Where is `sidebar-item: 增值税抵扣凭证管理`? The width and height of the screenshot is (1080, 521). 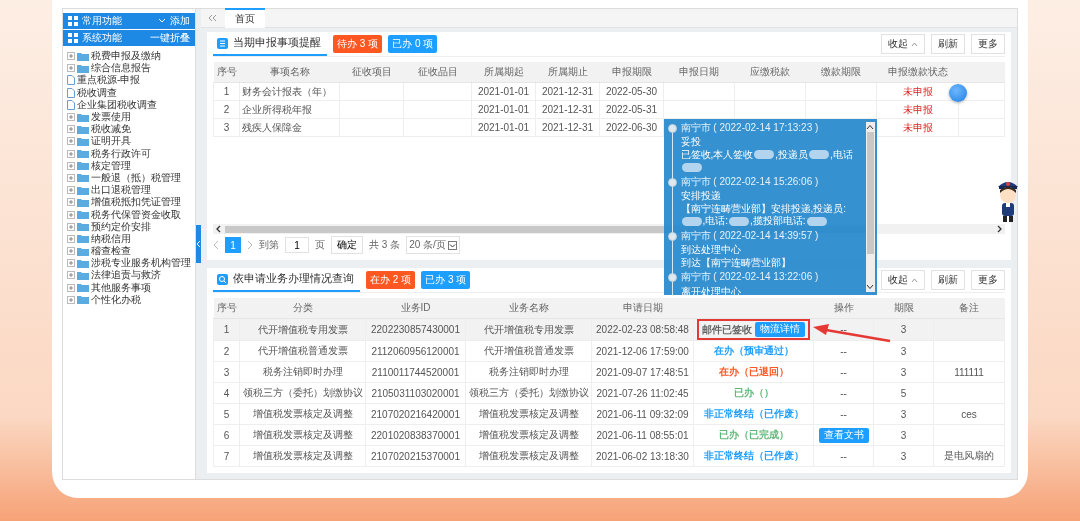 sidebar-item: 增值税抵扣凭证管理 is located at coordinates (136, 202).